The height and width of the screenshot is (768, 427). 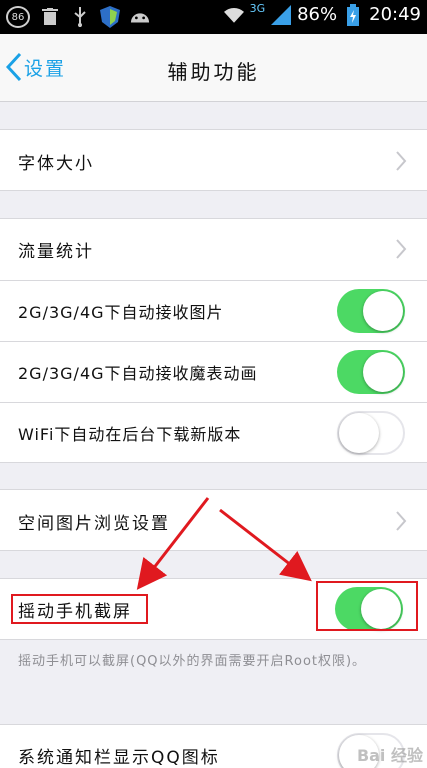 What do you see at coordinates (367, 606) in the screenshot?
I see `highlight-box-toggle` at bounding box center [367, 606].